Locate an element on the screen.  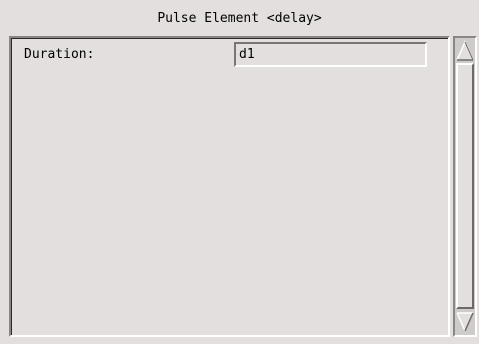
window-title: Pulse Element <delay> is located at coordinates (239, 18).